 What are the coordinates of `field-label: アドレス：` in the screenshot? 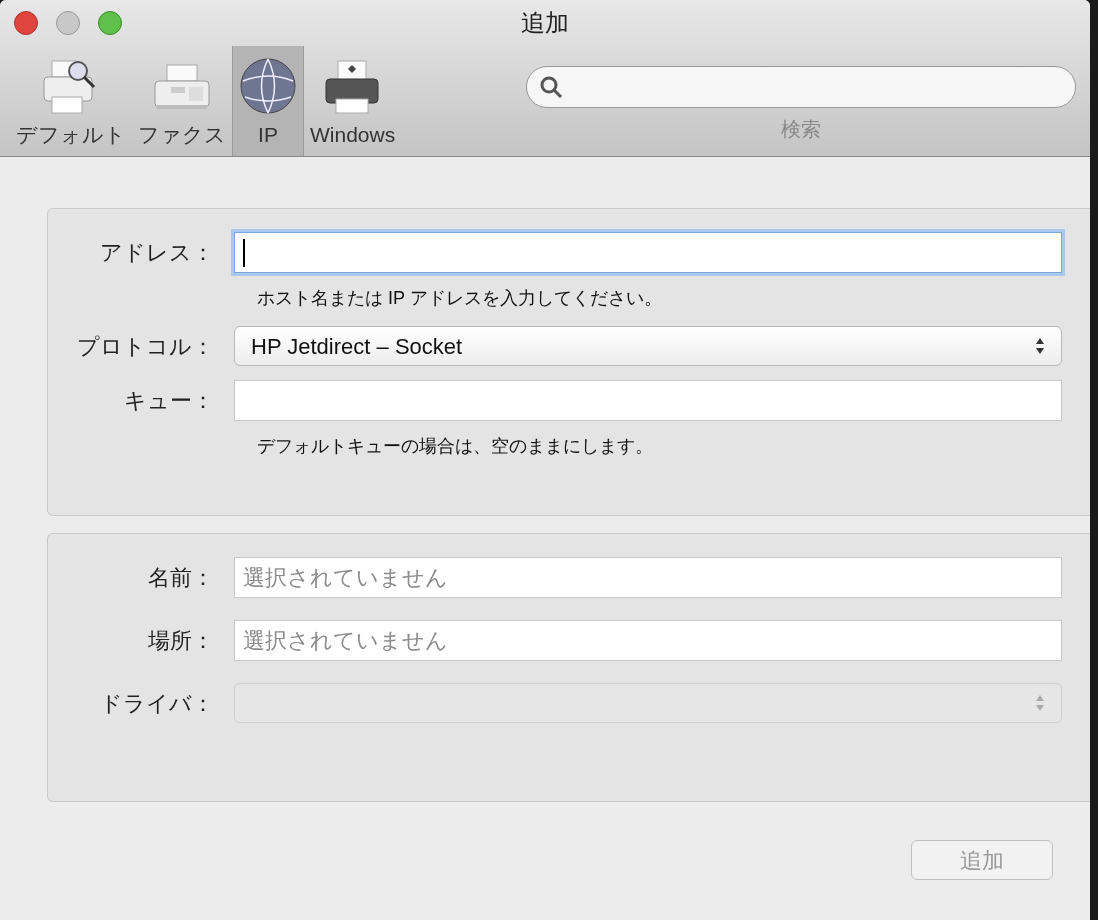 It's located at (157, 253).